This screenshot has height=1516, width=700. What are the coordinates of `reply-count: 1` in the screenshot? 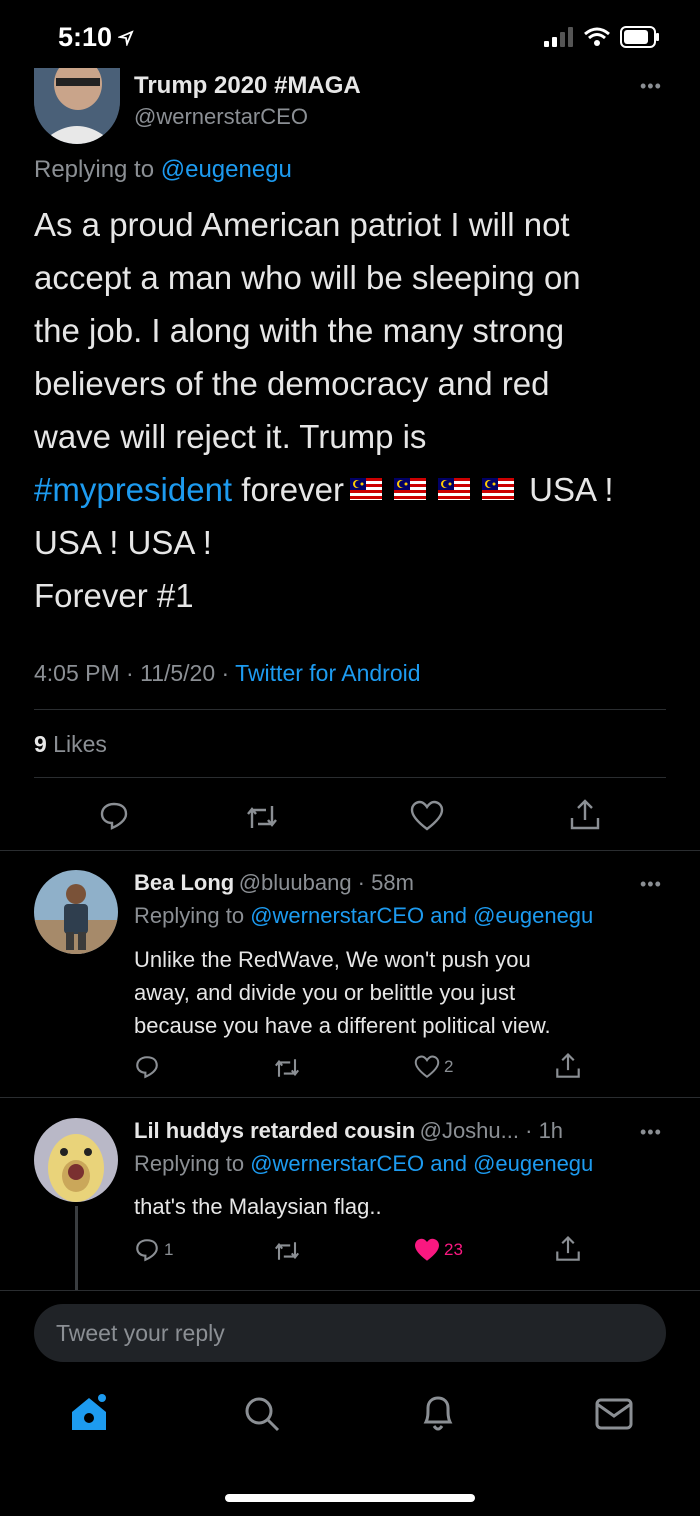 It's located at (169, 1249).